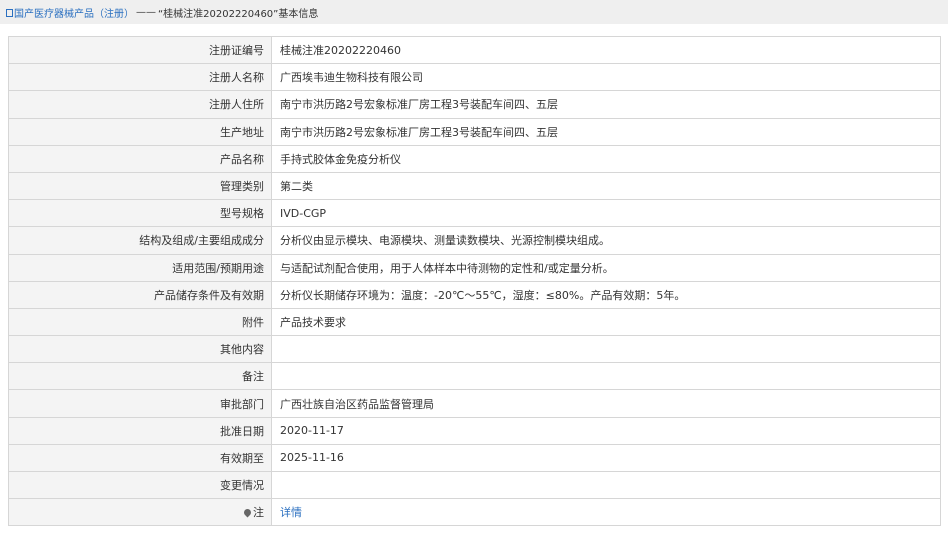  I want to click on row-label: 结构及组成/主要组成成分, so click(140, 240).